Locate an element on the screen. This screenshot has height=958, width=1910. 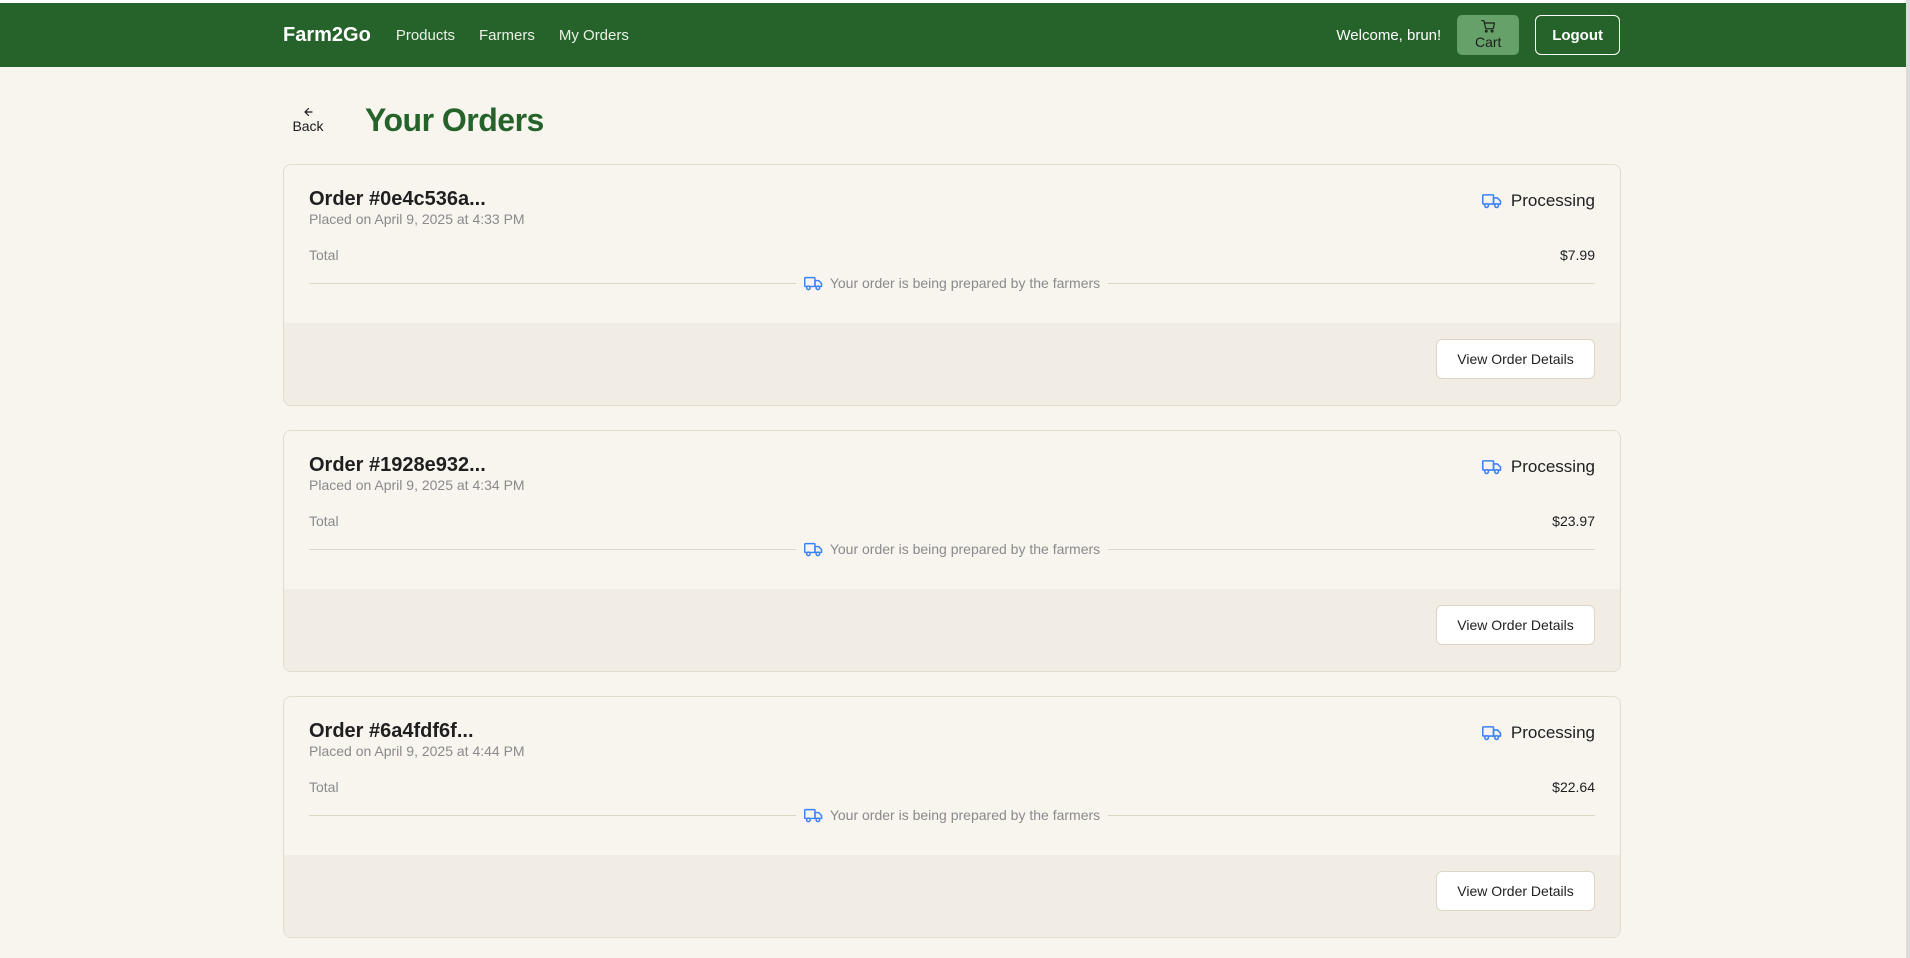
nav-link-farmers: Farmers is located at coordinates (507, 35).